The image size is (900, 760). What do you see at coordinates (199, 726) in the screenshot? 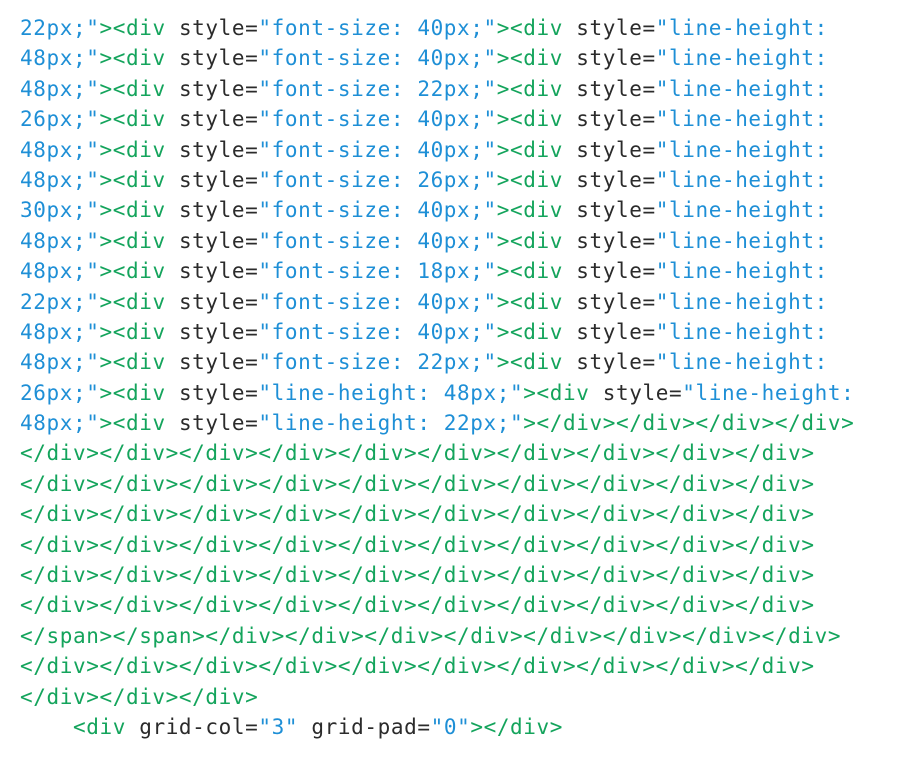
I see `code-token-attribute: grid-col=` at bounding box center [199, 726].